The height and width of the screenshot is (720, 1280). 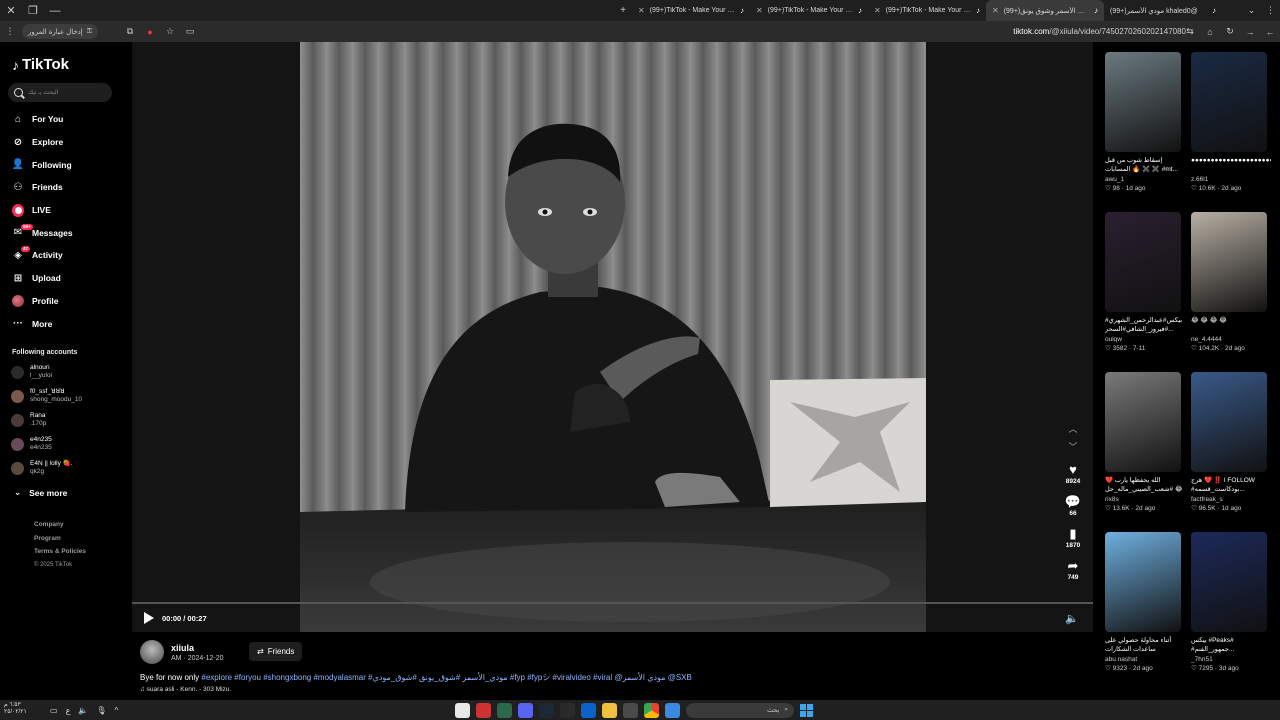 What do you see at coordinates (1145, 179) in the screenshot?
I see `video-author: awu_1` at bounding box center [1145, 179].